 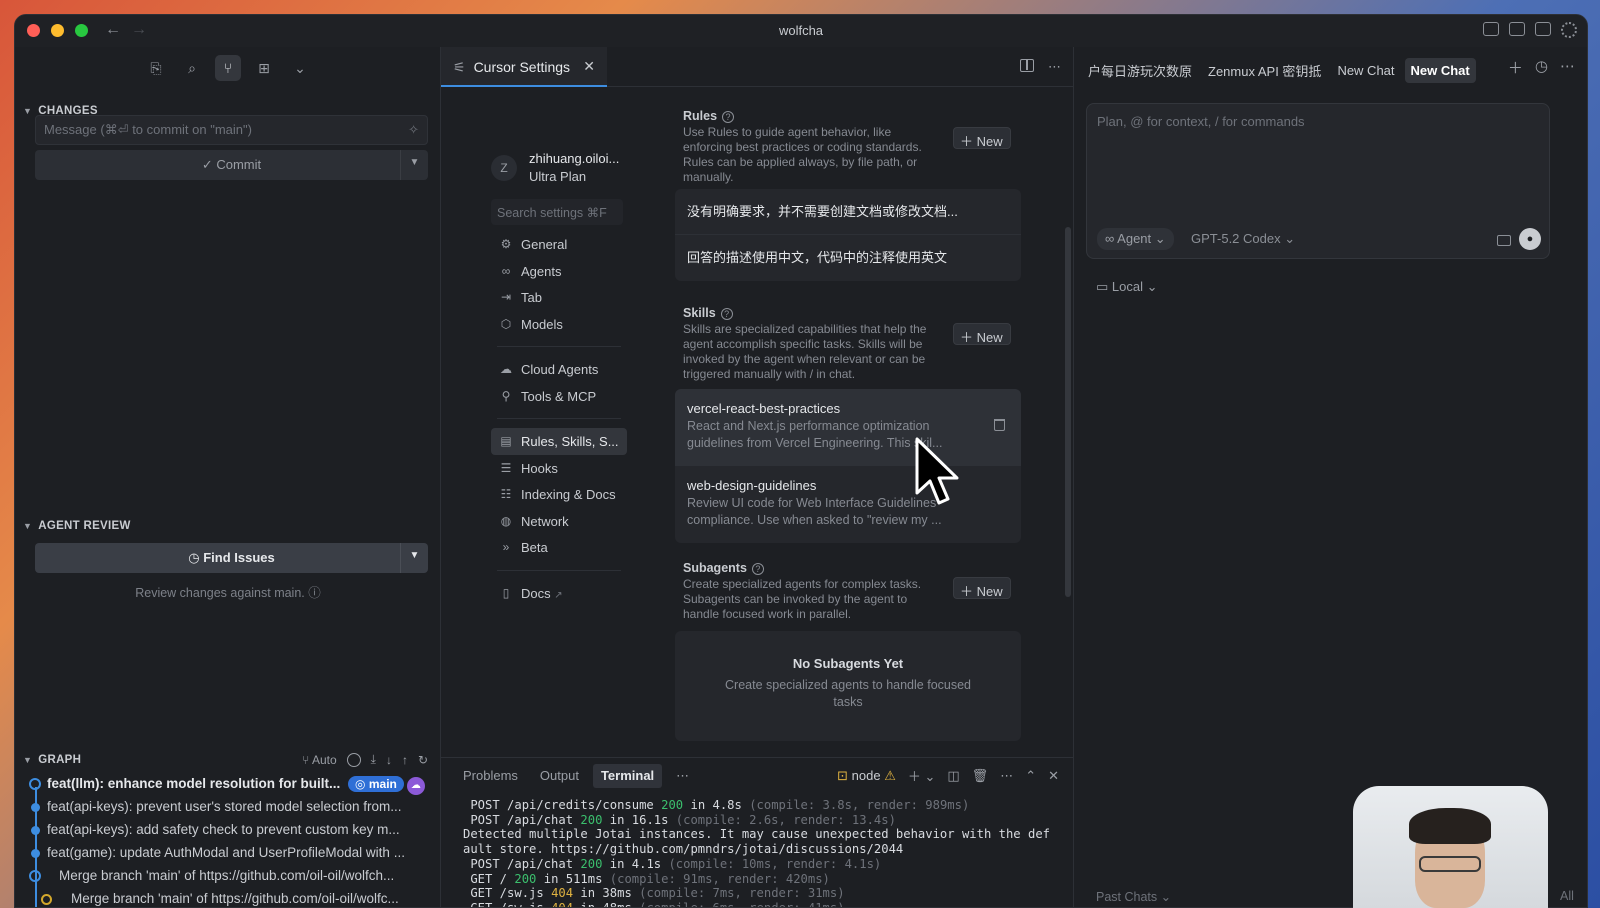 I want to click on new-terminal-icon: ＋ ⌄, so click(x=922, y=775).